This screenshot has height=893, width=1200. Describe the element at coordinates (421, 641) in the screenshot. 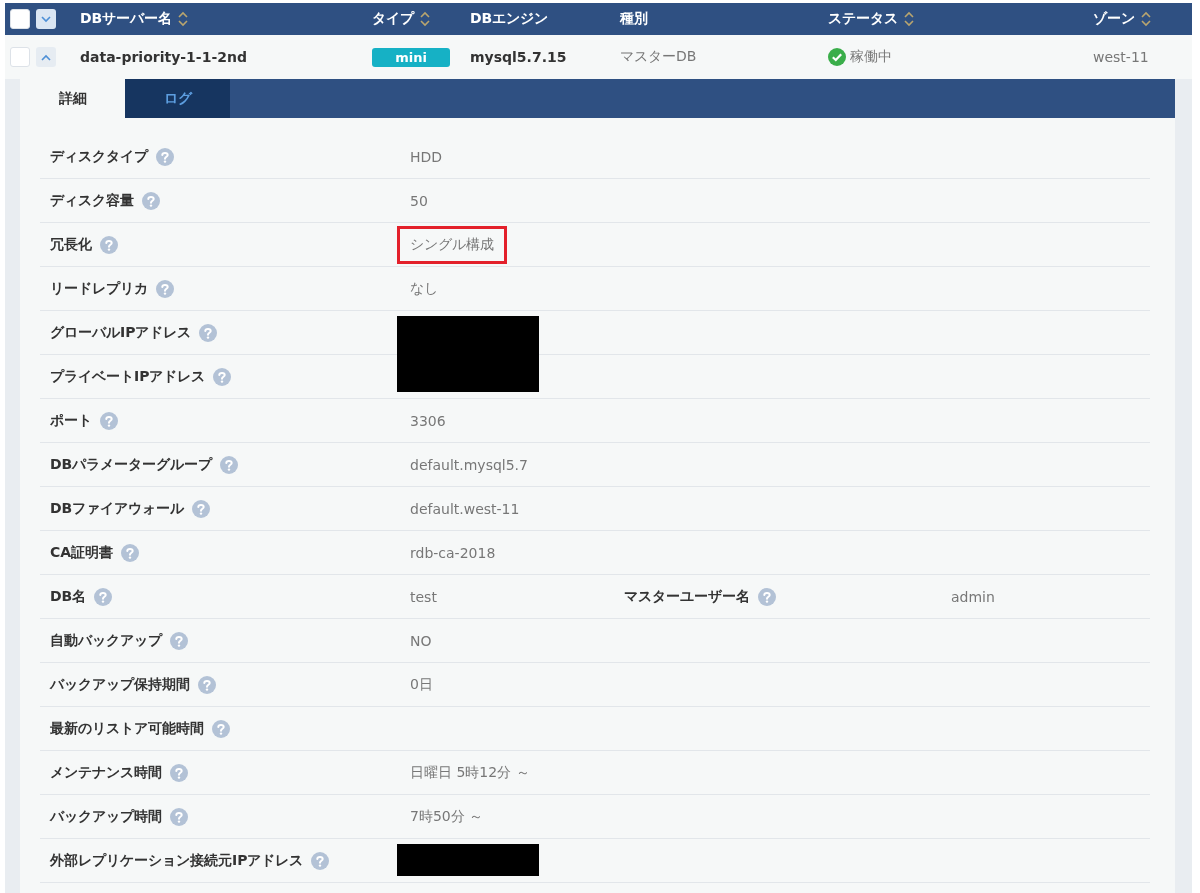

I see `field-value: NO` at that location.